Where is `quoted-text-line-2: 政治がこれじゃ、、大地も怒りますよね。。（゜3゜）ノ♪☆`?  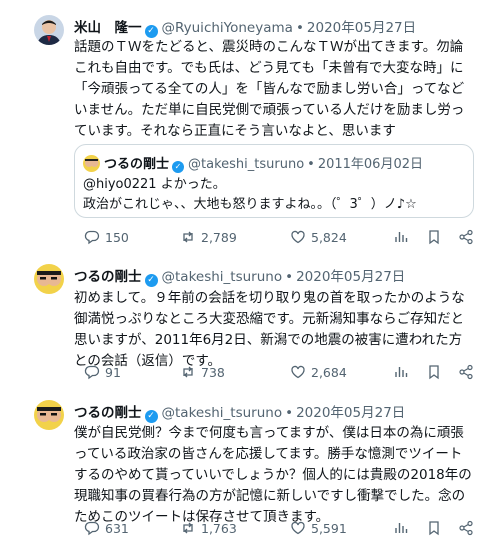
quoted-text-line-2: 政治がこれじゃ、、大地も怒りますよね。。（゜3゜）ノ♪☆ is located at coordinates (250, 204).